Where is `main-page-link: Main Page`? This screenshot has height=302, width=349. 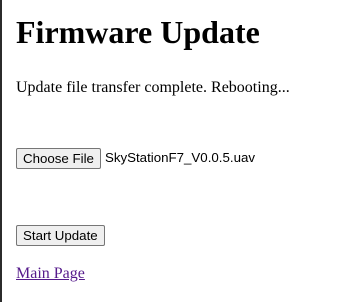
main-page-link: Main Page is located at coordinates (50, 274).